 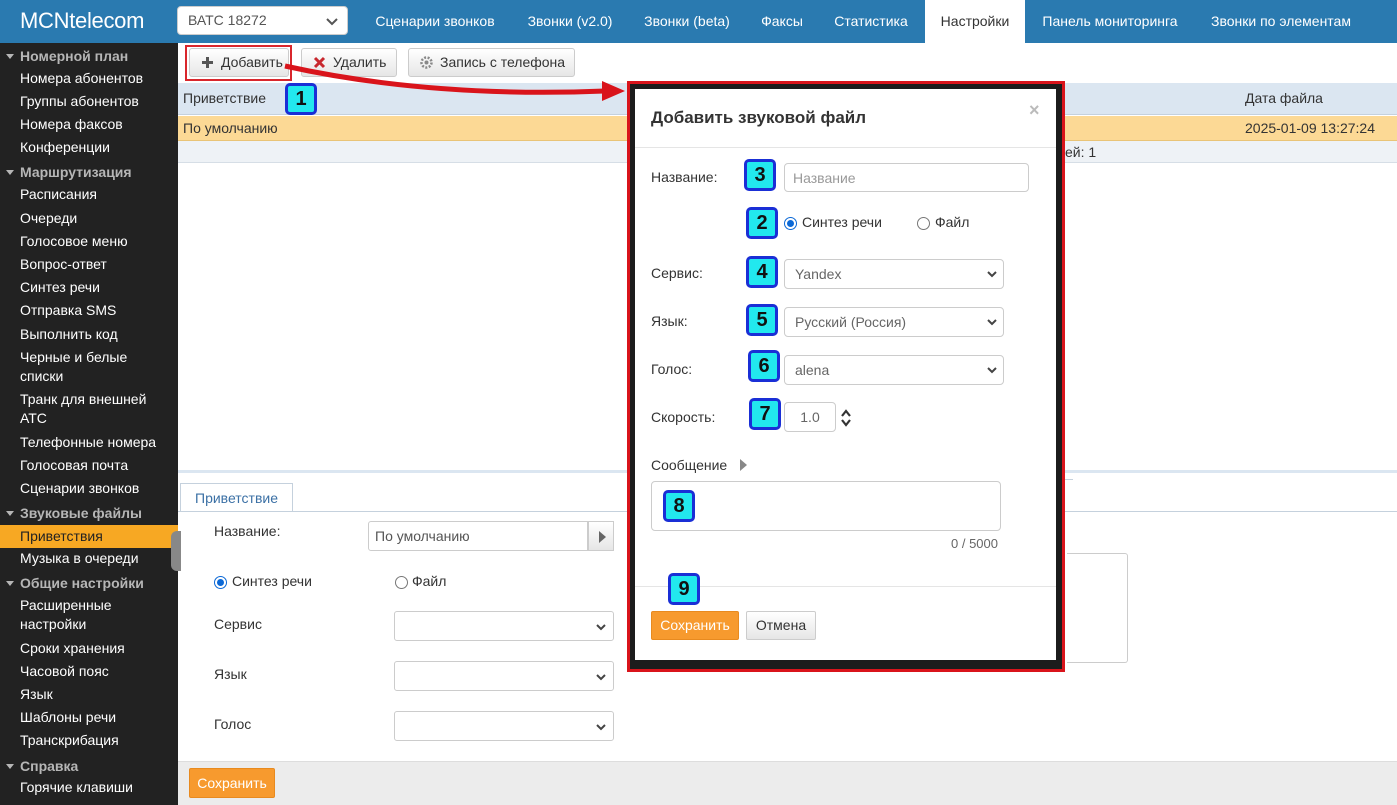 What do you see at coordinates (504, 726) in the screenshot?
I see `bottom-voice-select` at bounding box center [504, 726].